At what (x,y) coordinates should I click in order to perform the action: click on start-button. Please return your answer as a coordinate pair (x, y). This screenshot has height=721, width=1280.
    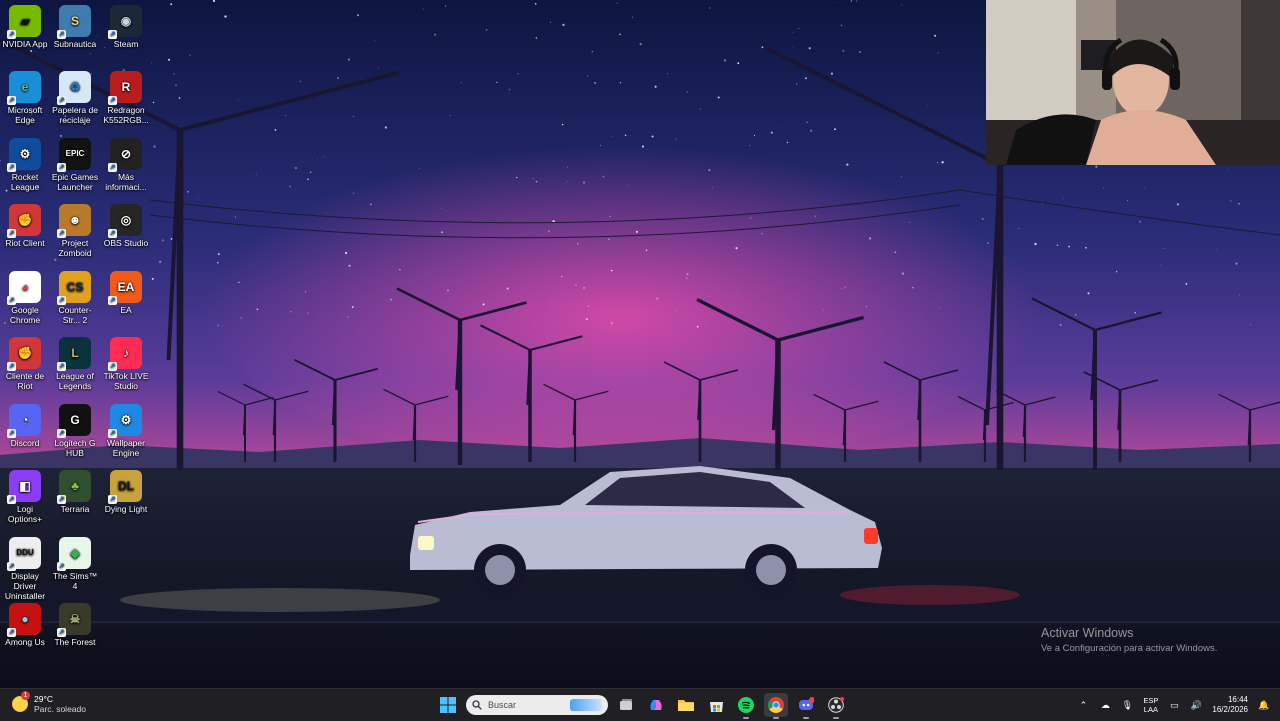
    Looking at the image, I should click on (448, 705).